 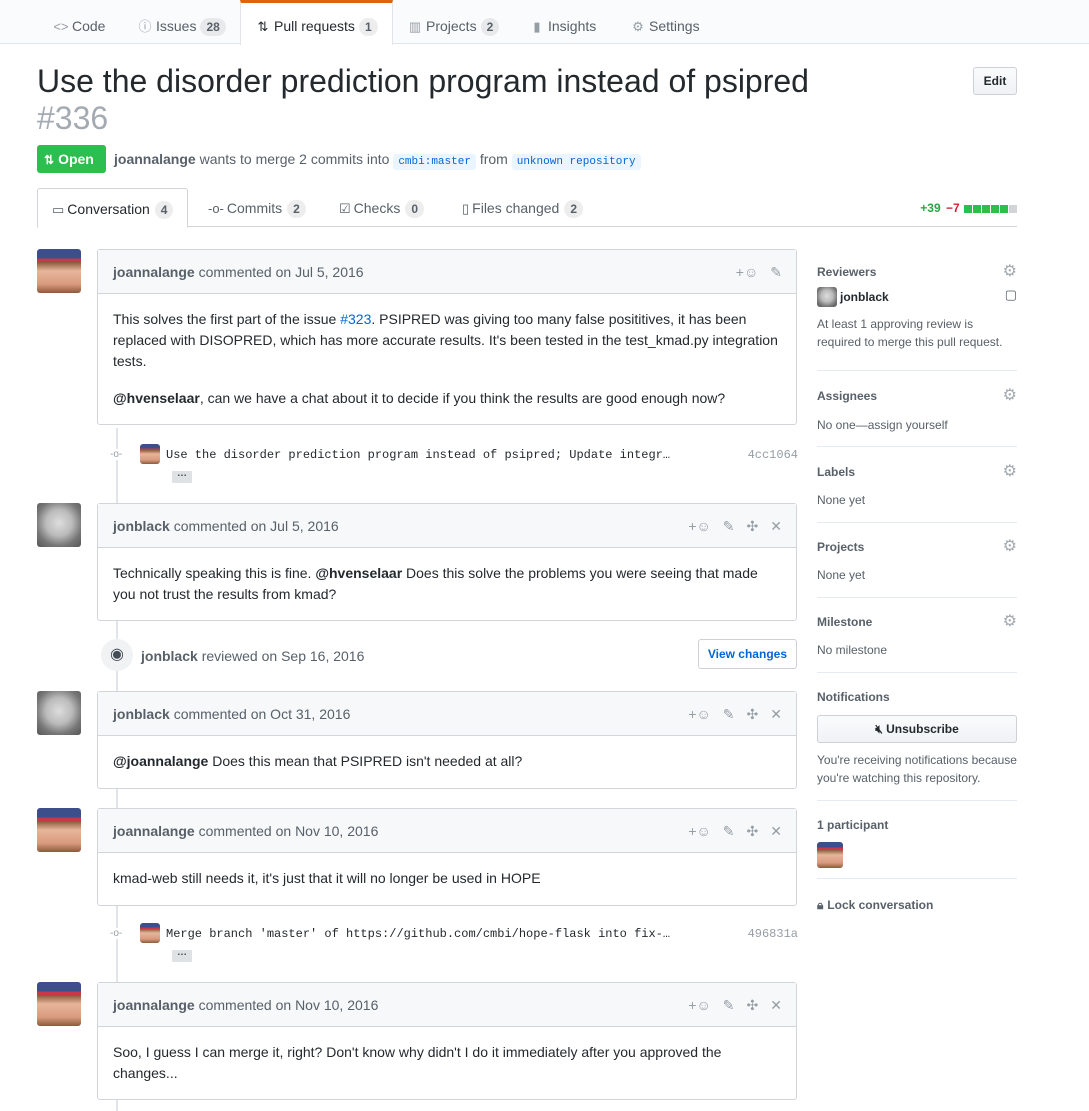 I want to click on comment-header: joannalange commented on Jul 5, 2016 +☺ ✎, so click(x=447, y=272).